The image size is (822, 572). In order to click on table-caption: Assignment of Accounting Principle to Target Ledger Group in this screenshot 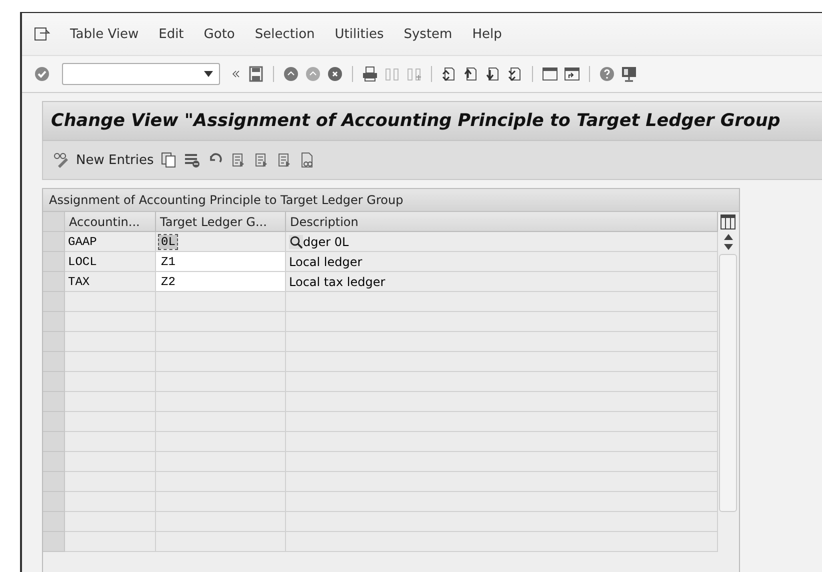, I will do `click(391, 200)`.